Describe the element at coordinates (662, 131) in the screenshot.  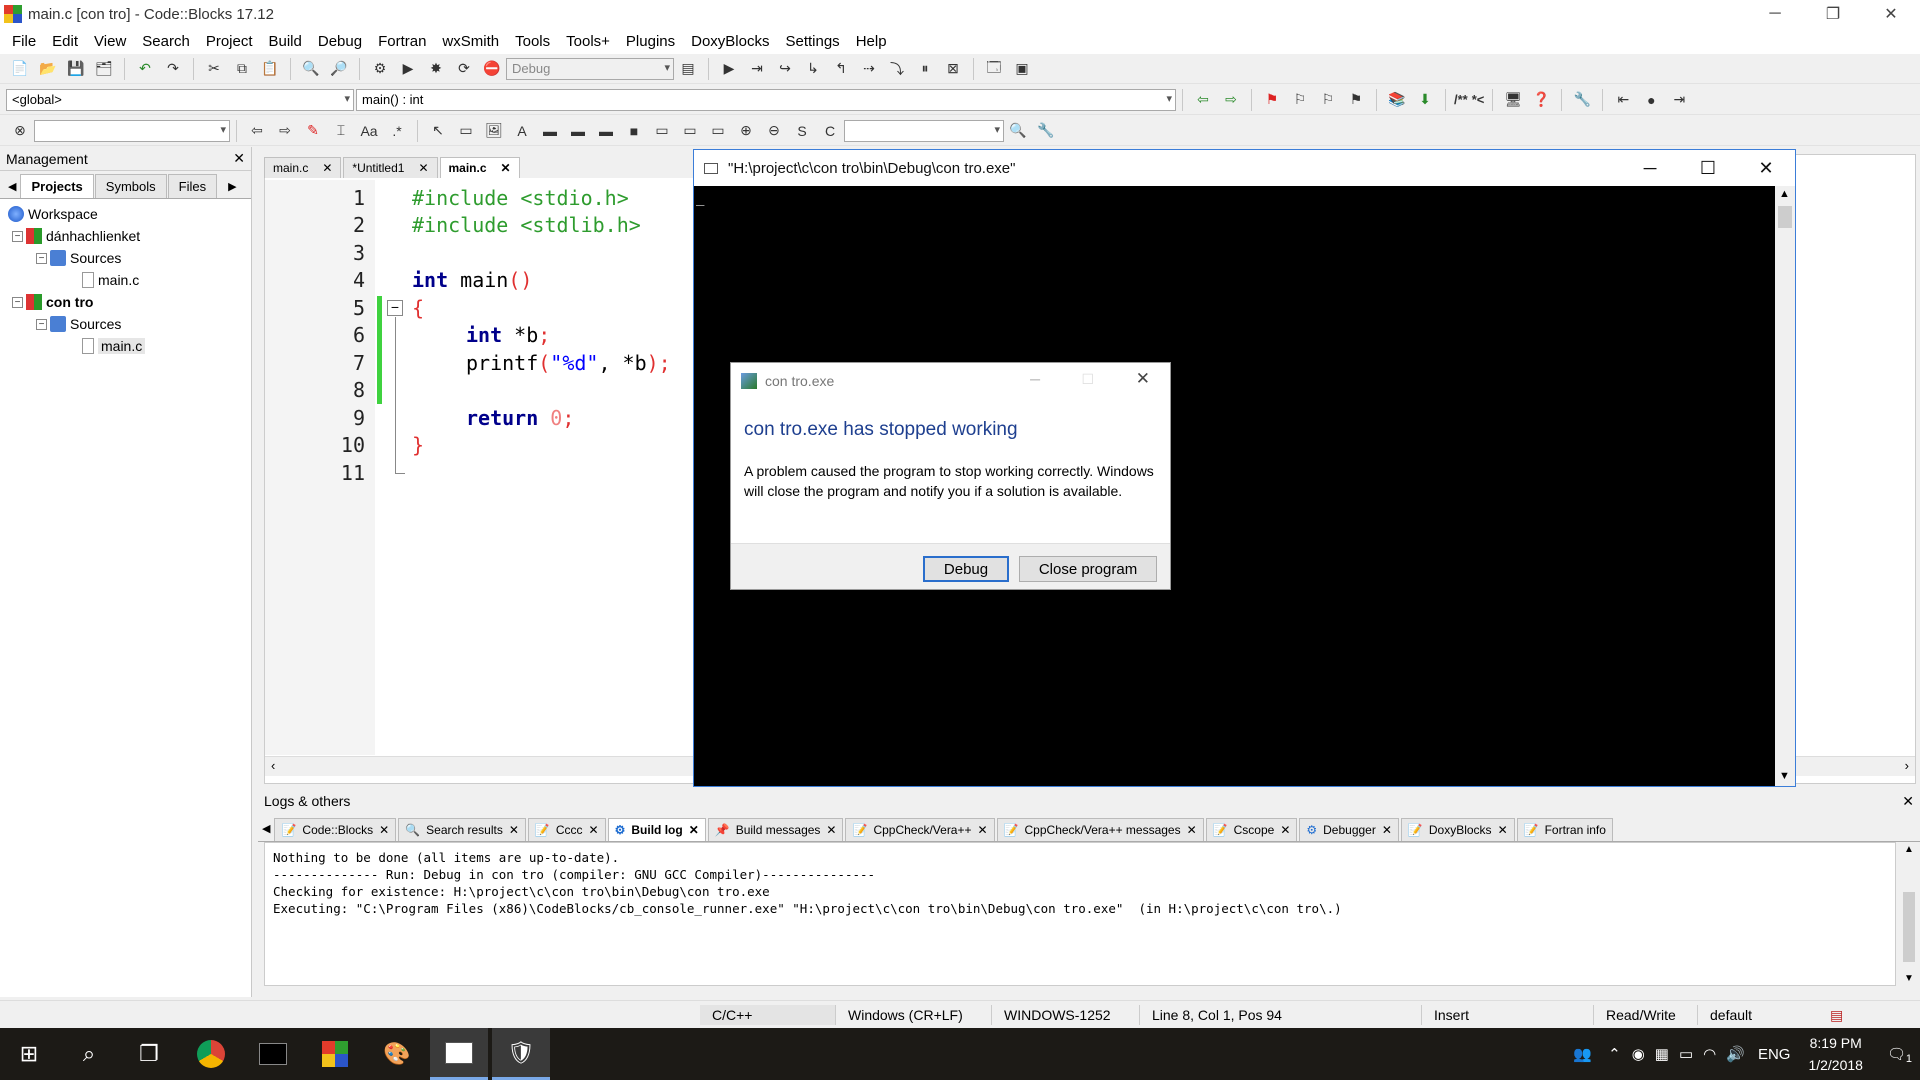
I see `widget-5-icon: ▭` at that location.